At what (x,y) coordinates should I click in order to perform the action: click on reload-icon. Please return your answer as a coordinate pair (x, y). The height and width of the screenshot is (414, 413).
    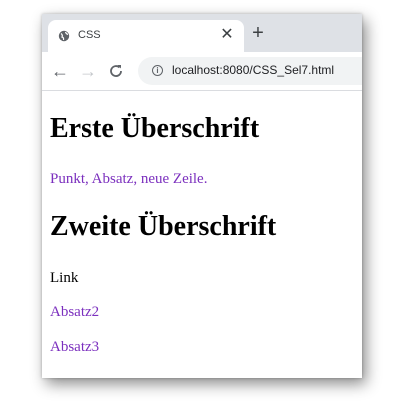
    Looking at the image, I should click on (116, 71).